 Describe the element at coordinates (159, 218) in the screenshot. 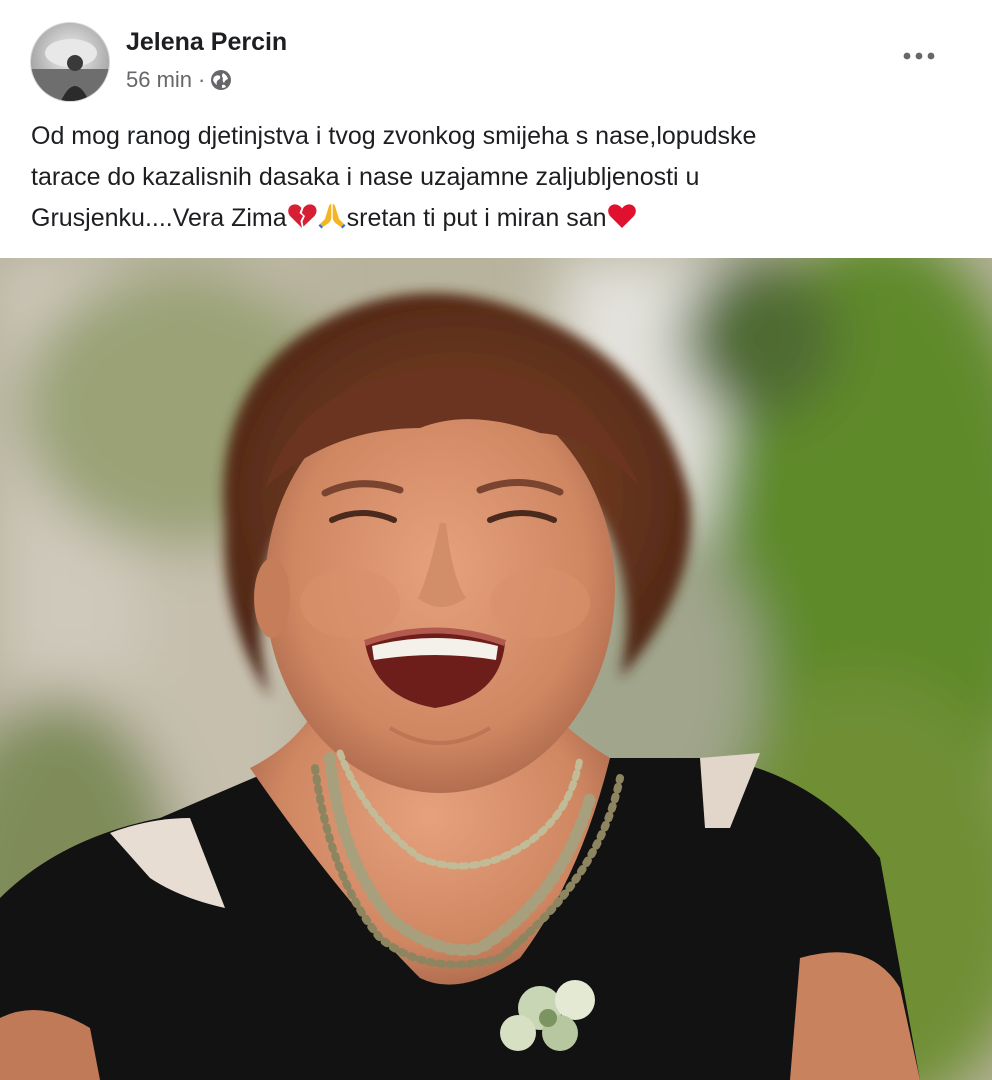

I see `post-text-segment: Grusjenku....Vera Zima` at that location.